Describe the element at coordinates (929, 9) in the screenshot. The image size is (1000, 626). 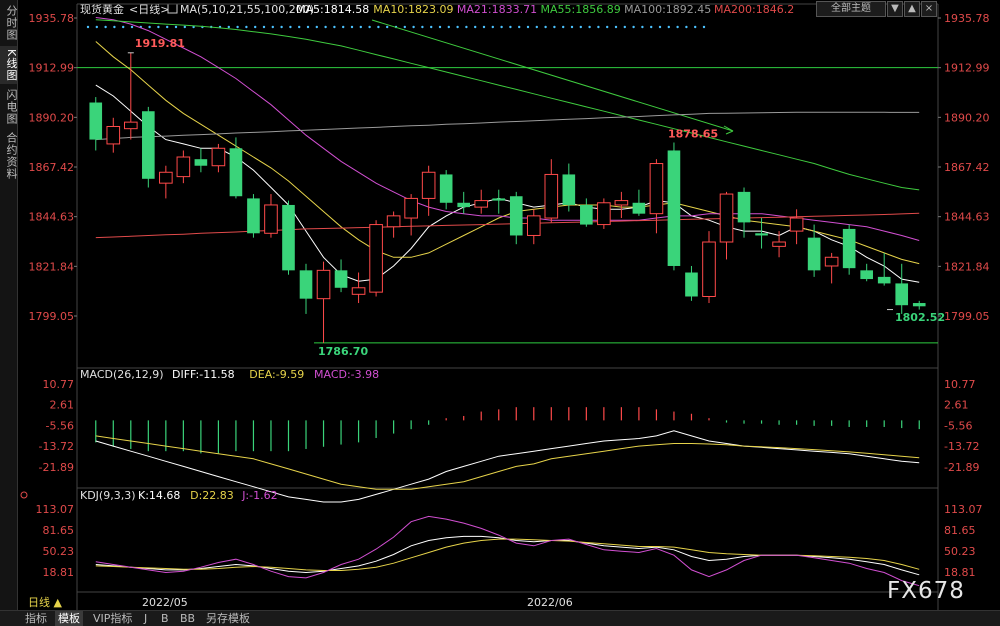
I see `close-icon: ×` at that location.